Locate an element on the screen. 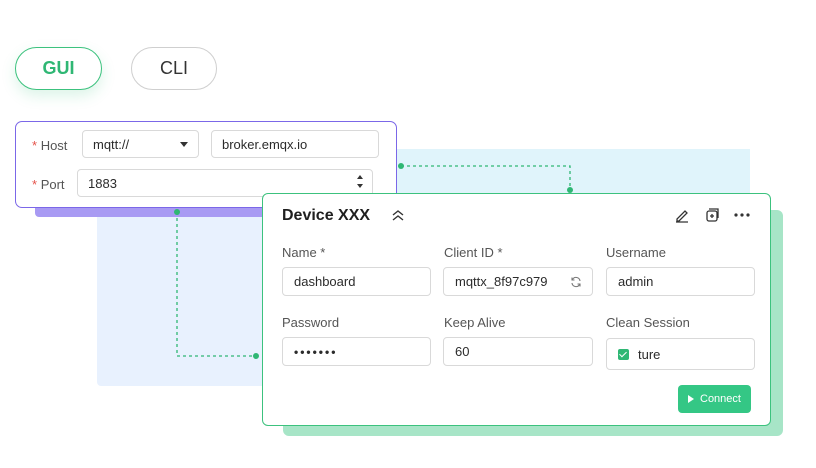 The height and width of the screenshot is (468, 816). connect-label: Connect is located at coordinates (720, 399).